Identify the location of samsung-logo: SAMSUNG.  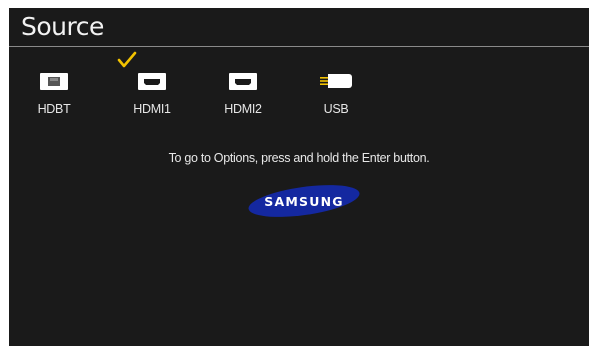
(304, 201).